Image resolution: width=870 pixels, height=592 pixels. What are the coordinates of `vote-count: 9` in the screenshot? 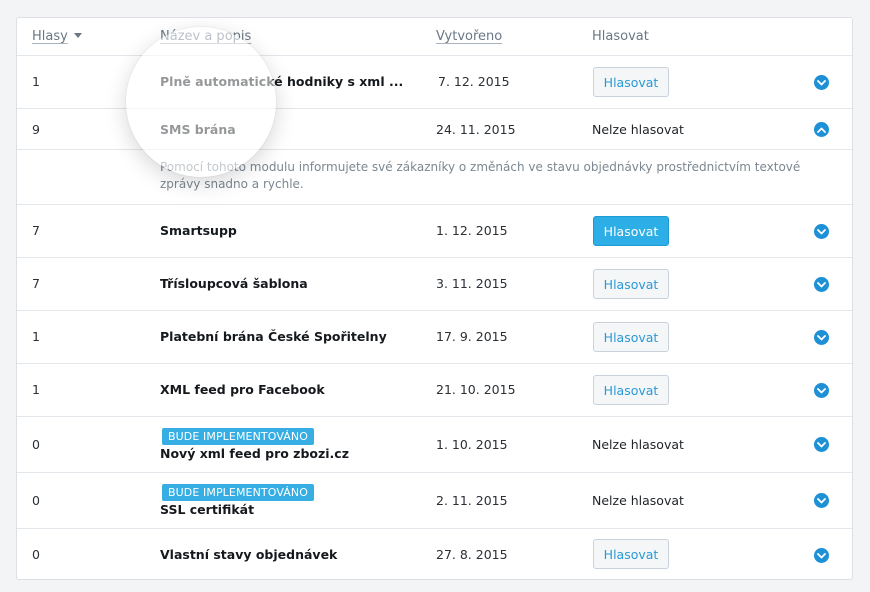 It's located at (36, 129).